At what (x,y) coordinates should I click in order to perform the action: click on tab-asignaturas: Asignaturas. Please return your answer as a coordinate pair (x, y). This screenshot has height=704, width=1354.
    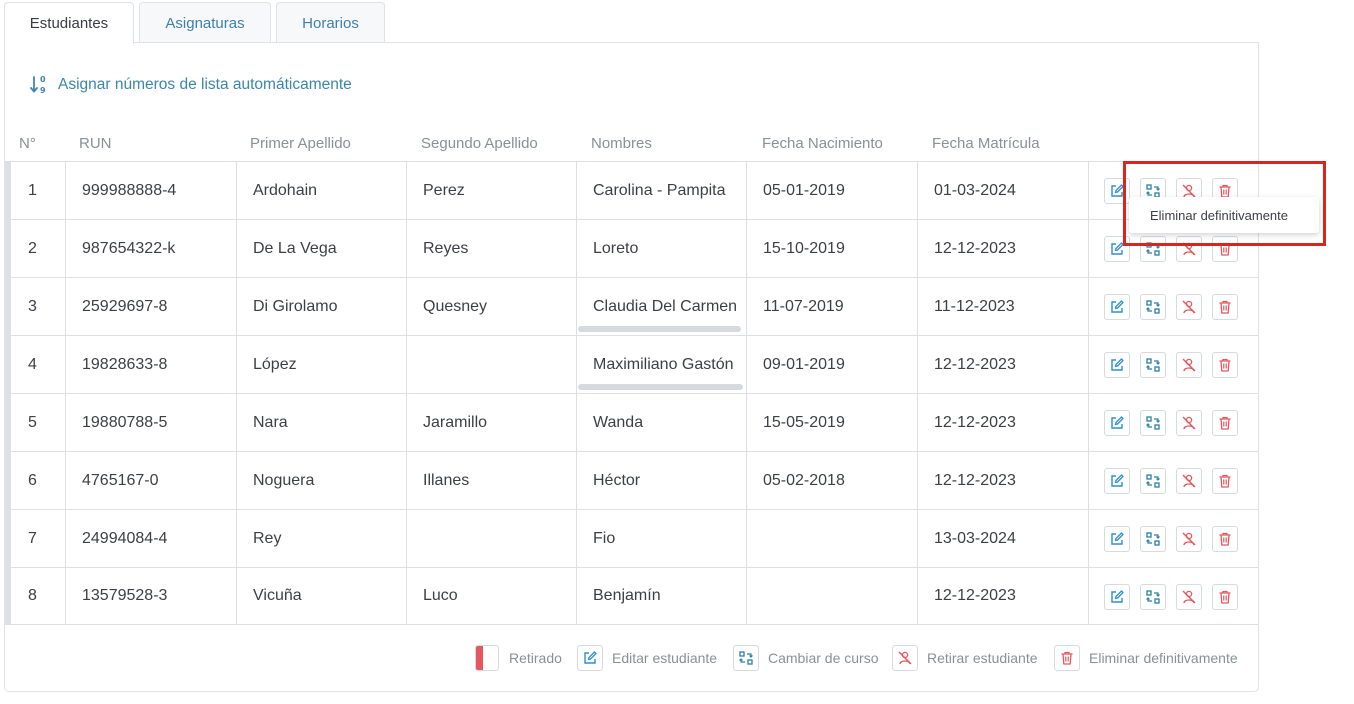
    Looking at the image, I should click on (205, 22).